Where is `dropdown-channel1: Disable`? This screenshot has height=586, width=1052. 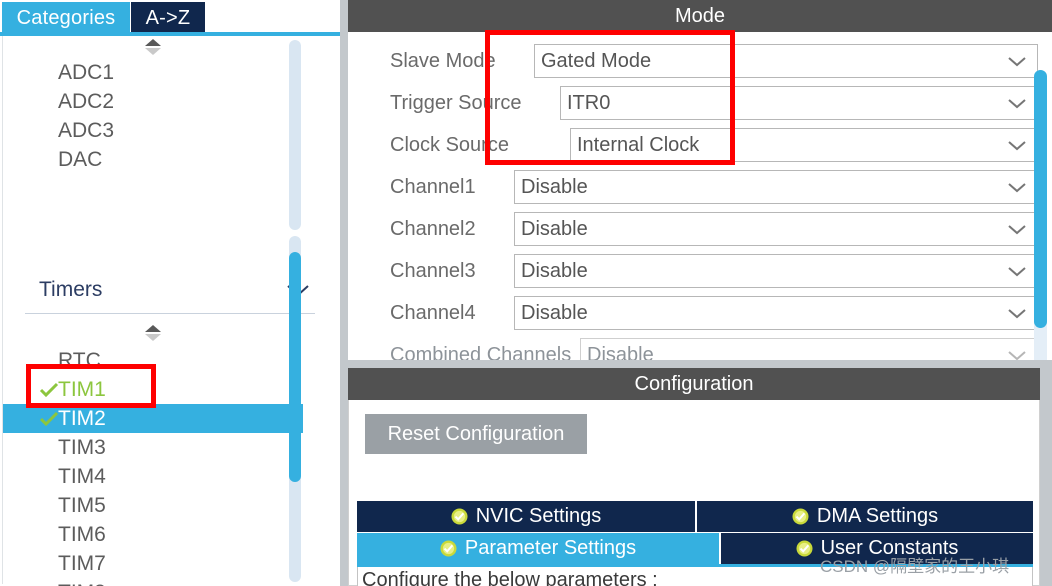 dropdown-channel1: Disable is located at coordinates (776, 187).